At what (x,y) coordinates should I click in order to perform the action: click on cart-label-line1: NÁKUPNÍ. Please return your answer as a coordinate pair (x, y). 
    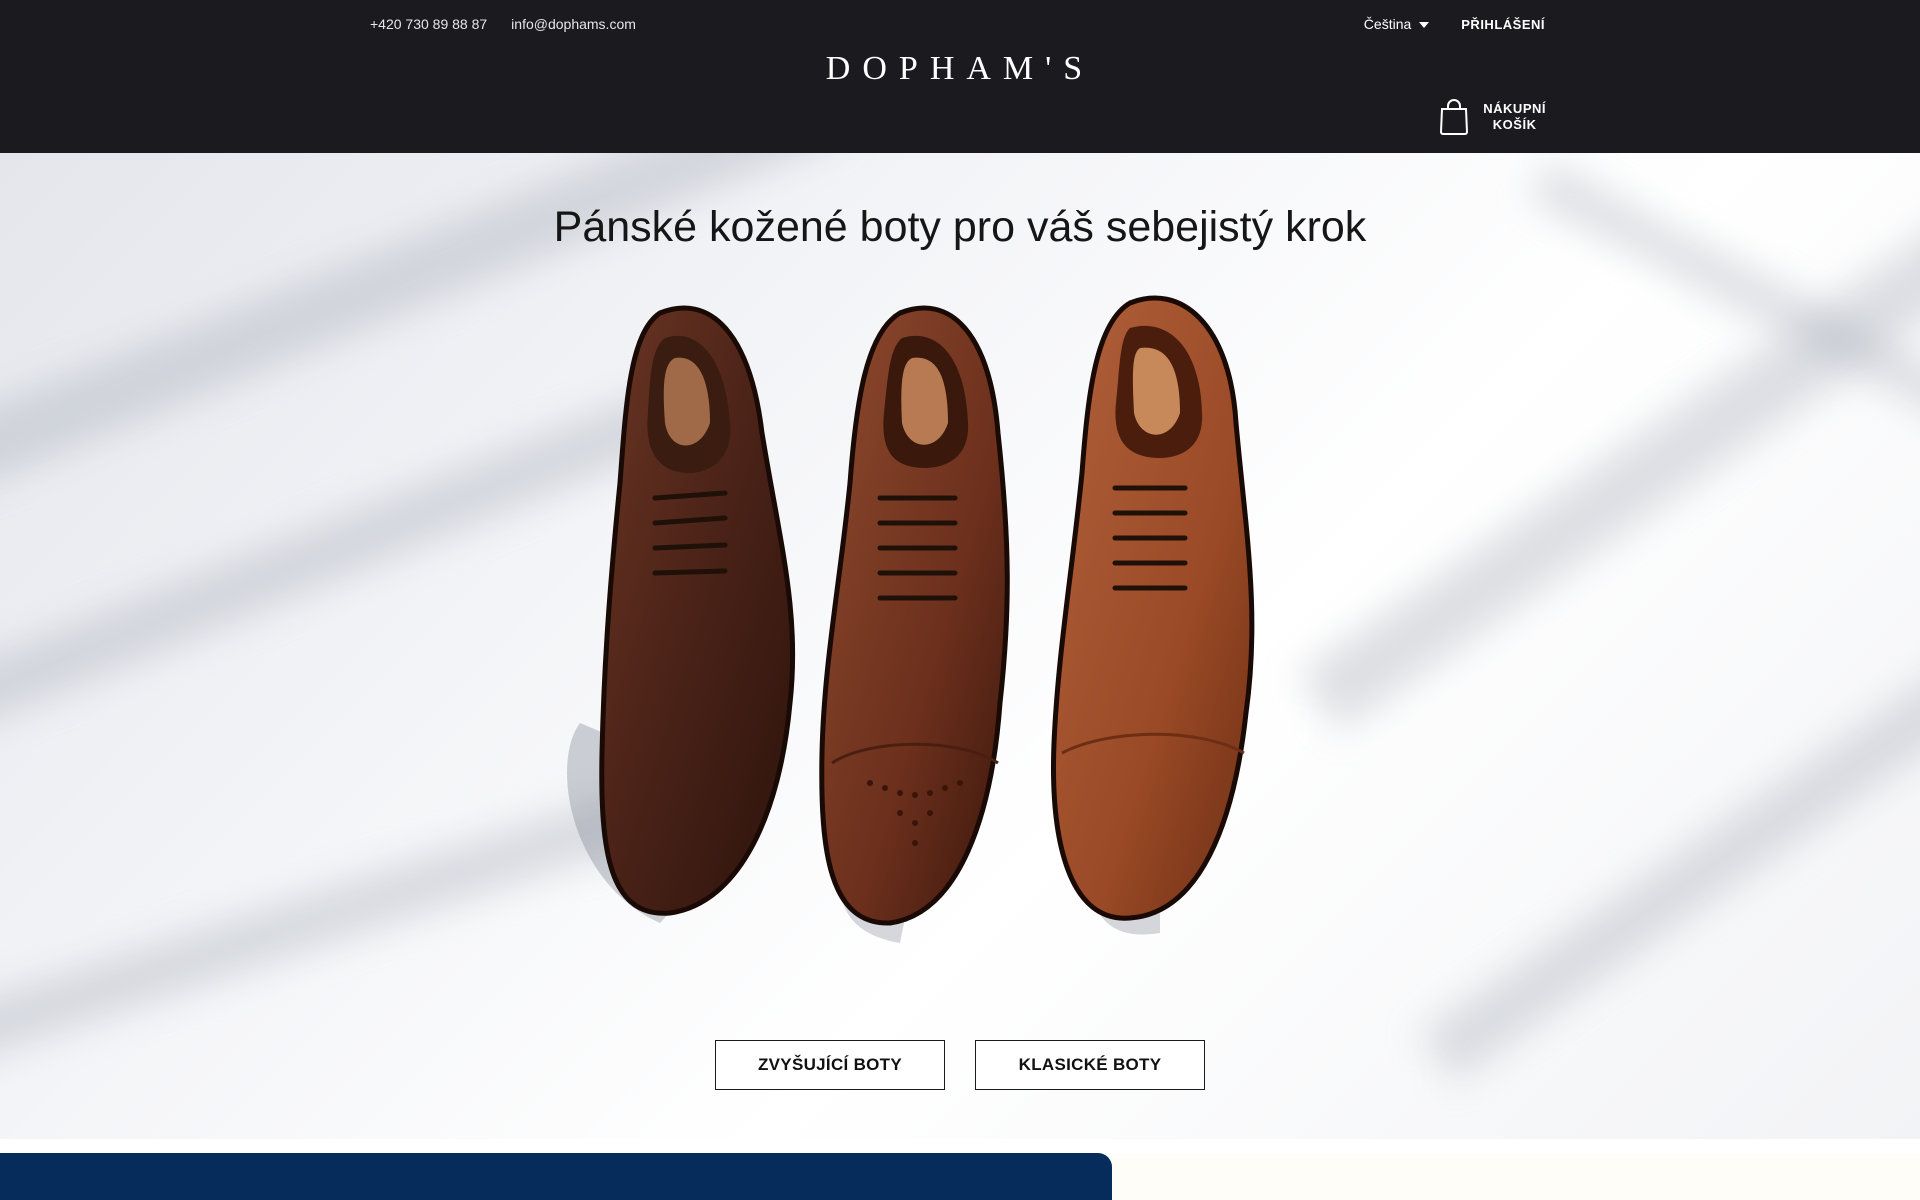
    Looking at the image, I should click on (1514, 108).